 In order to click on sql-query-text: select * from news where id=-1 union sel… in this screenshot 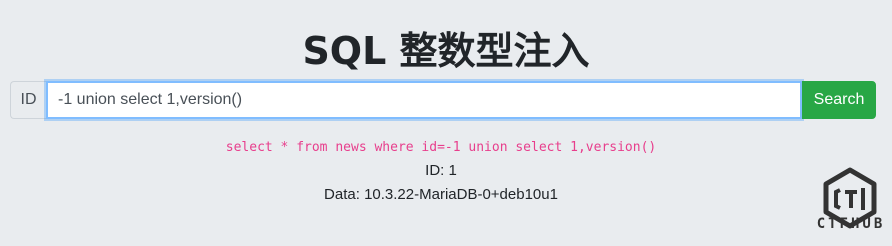, I will do `click(441, 147)`.